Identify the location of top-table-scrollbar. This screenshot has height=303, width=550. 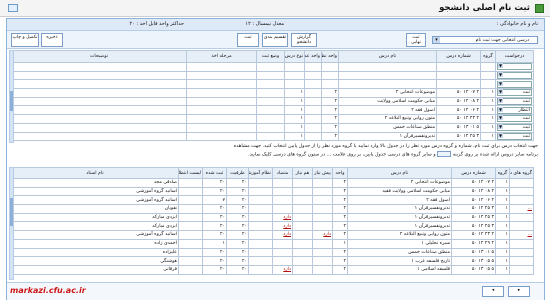
(11, 96).